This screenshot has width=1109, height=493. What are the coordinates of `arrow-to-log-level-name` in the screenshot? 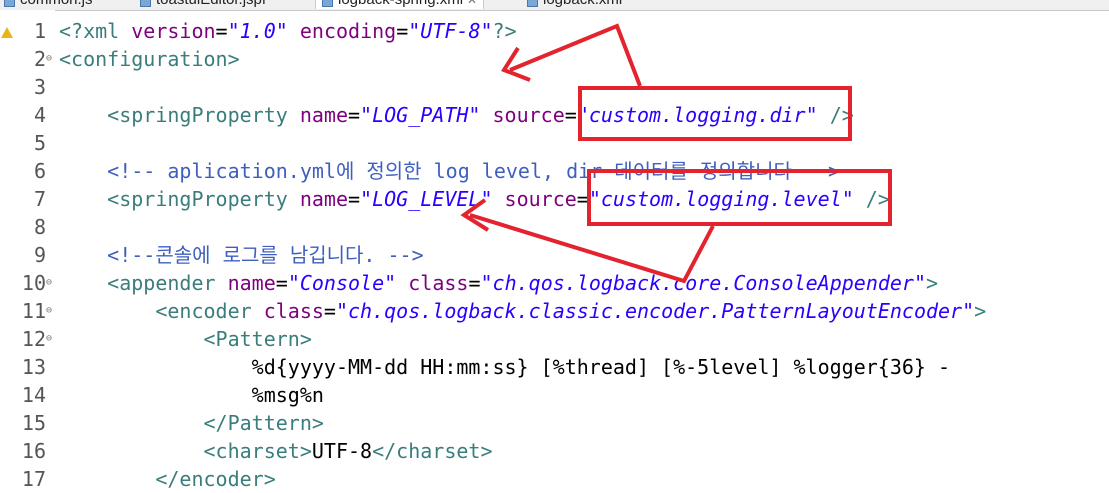 It's located at (587, 241).